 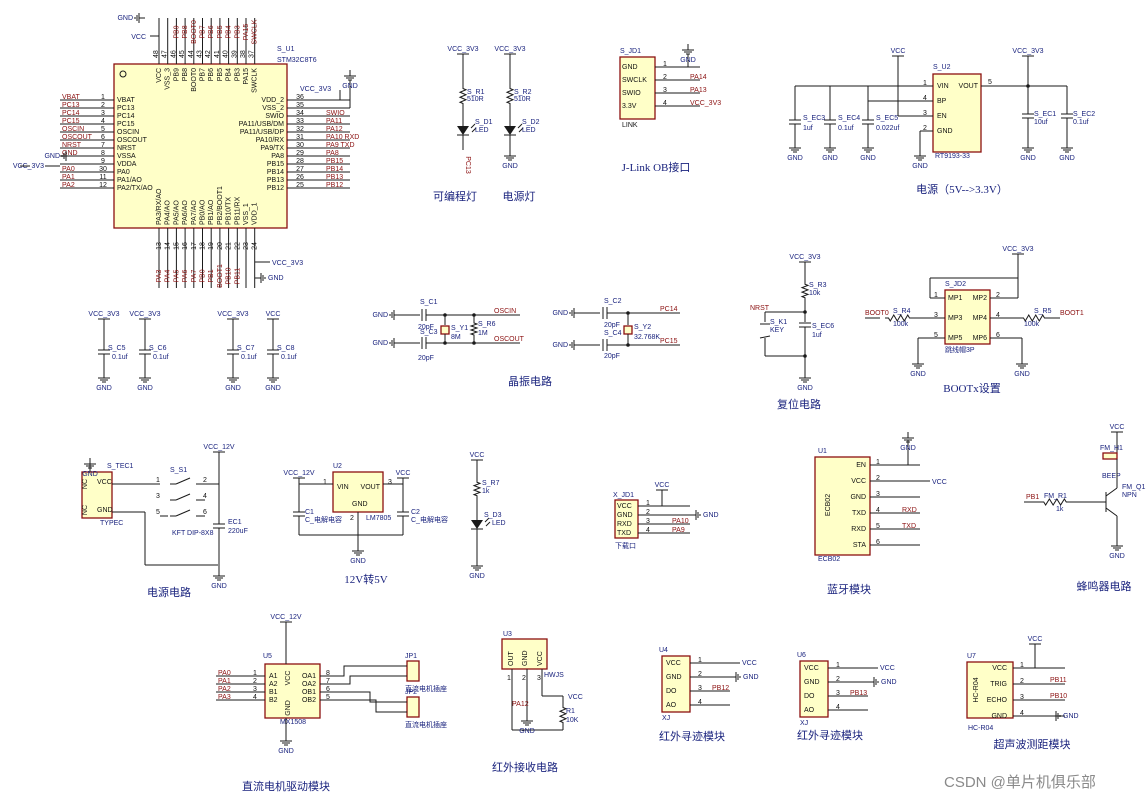 What do you see at coordinates (678, 530) in the screenshot?
I see `serial-net: PA9` at bounding box center [678, 530].